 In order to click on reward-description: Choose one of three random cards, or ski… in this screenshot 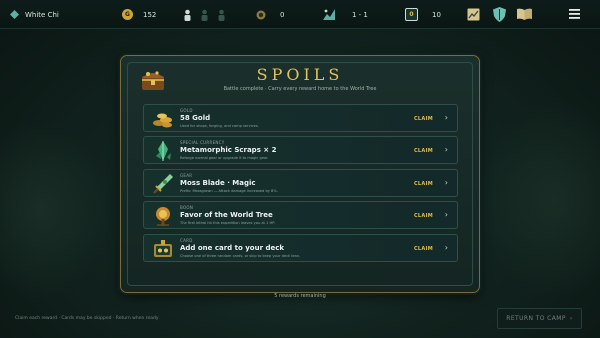, I will do `click(240, 255)`.